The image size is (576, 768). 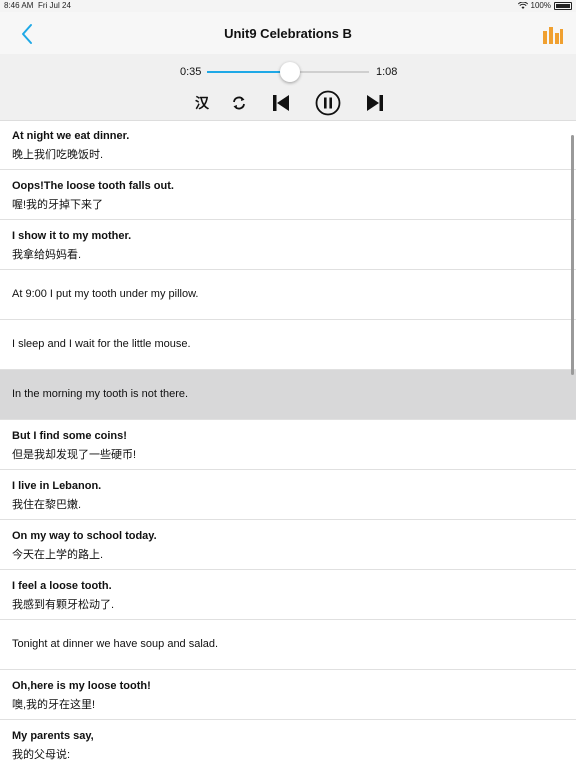 What do you see at coordinates (191, 72) in the screenshot?
I see `current-time: 0:35` at bounding box center [191, 72].